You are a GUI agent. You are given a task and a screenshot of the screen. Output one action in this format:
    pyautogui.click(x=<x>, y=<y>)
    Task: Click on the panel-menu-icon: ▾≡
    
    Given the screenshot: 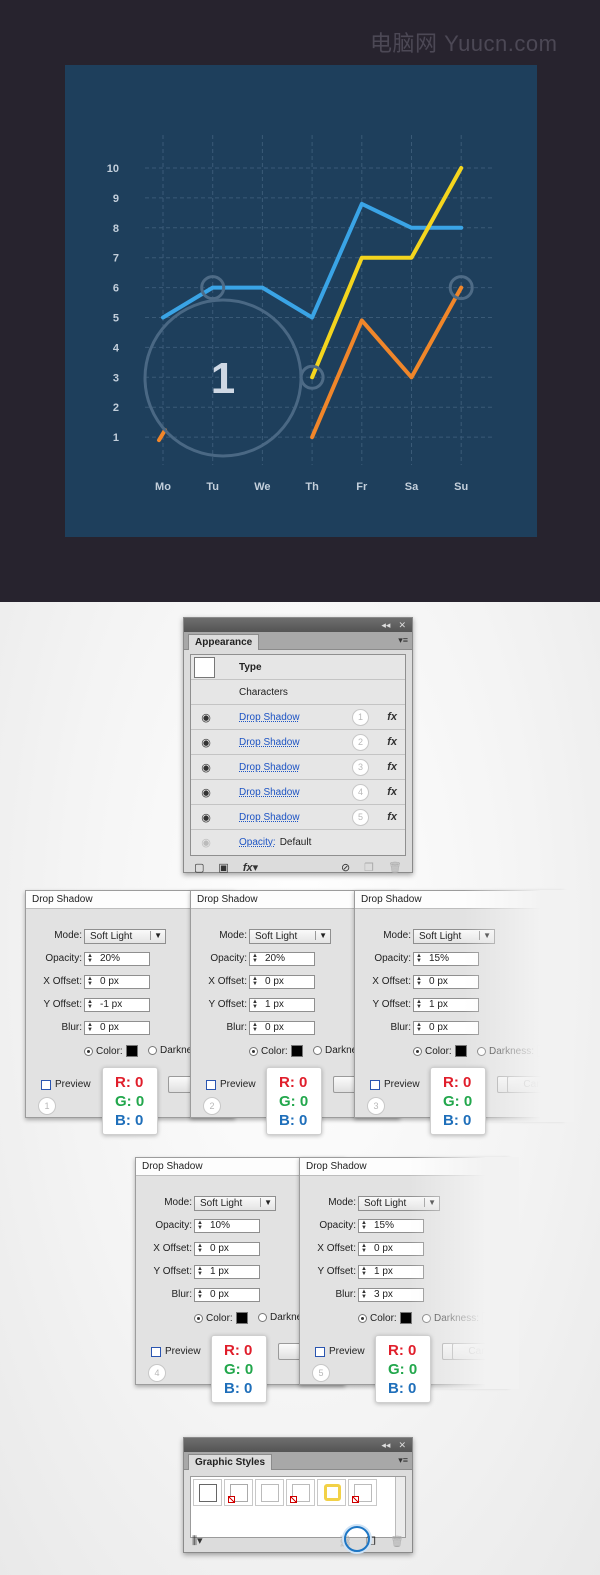 What is the action you would take?
    pyautogui.click(x=403, y=640)
    